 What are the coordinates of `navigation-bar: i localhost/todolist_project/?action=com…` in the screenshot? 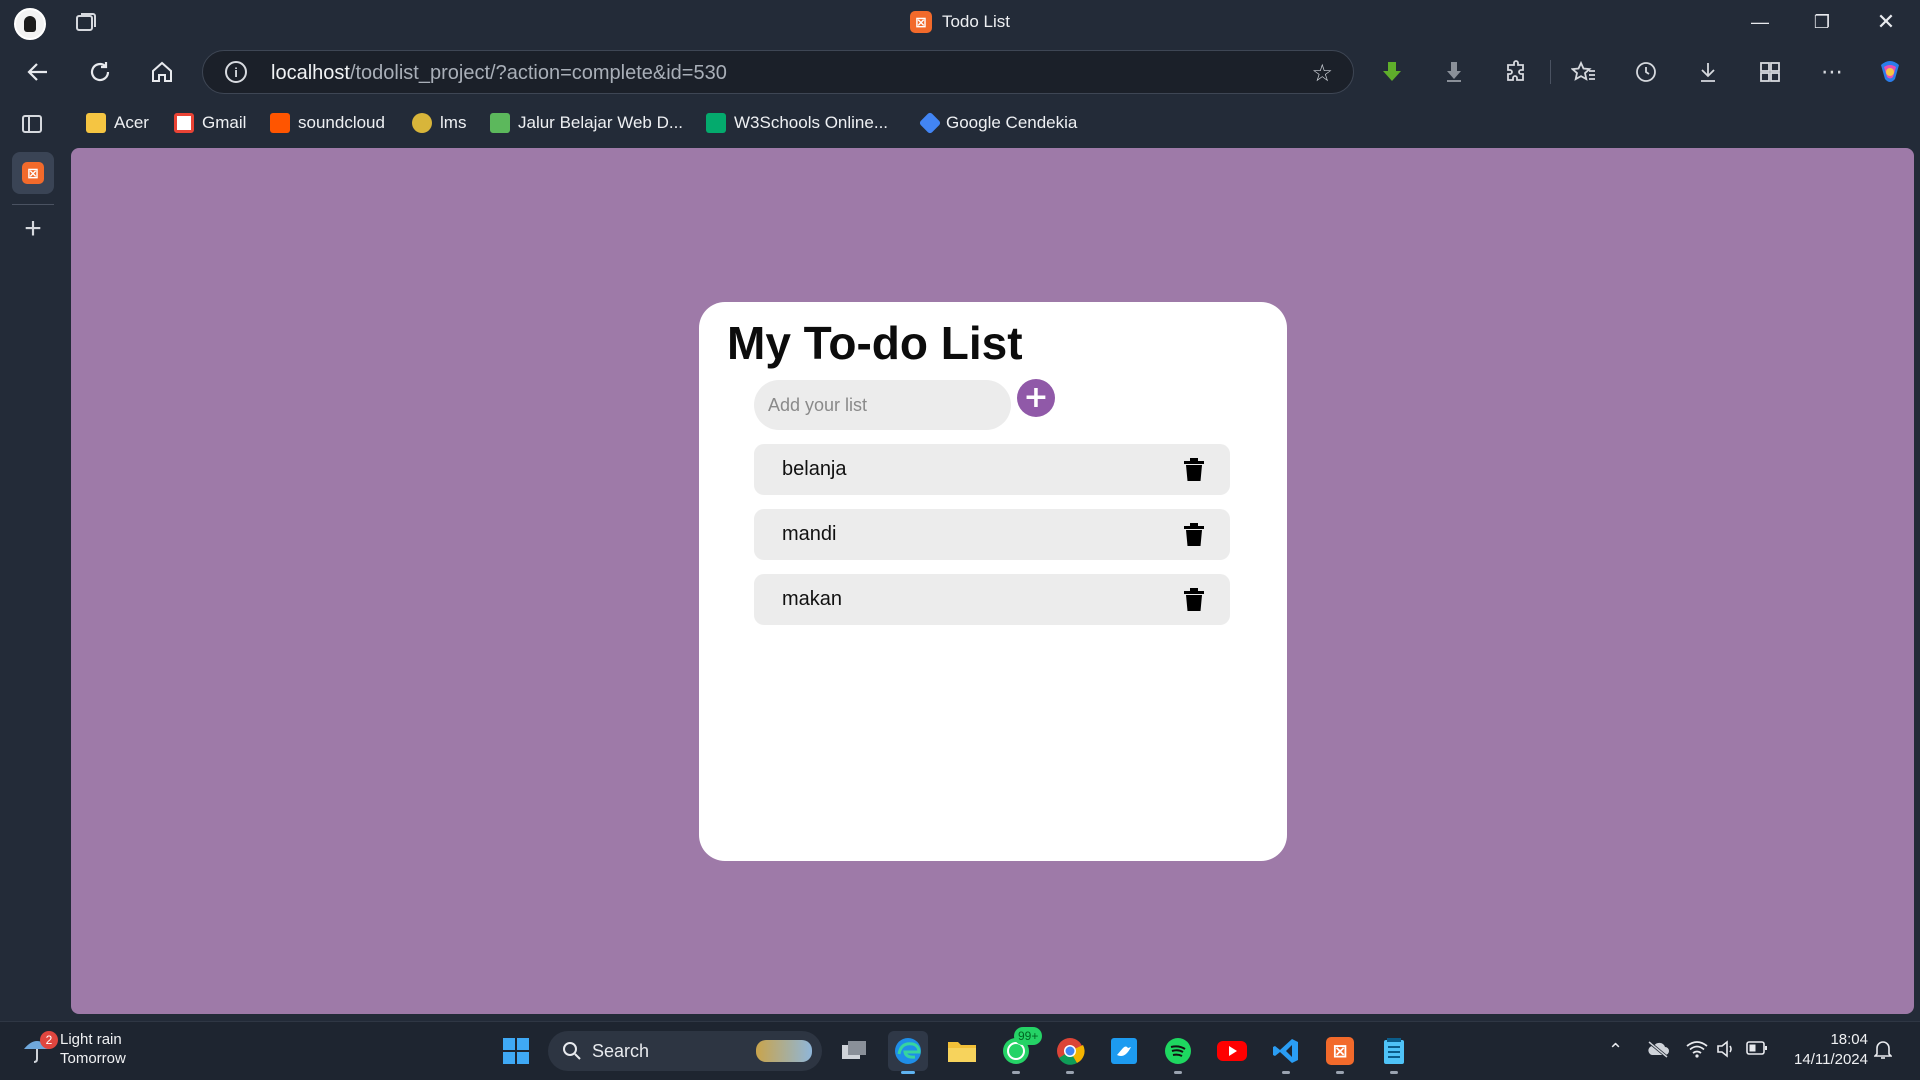 It's located at (960, 72).